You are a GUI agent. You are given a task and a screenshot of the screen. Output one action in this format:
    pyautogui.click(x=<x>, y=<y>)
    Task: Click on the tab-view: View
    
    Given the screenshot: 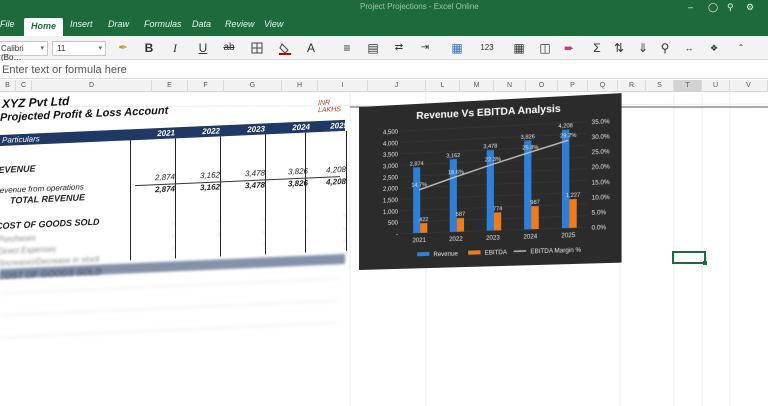 What is the action you would take?
    pyautogui.click(x=273, y=24)
    